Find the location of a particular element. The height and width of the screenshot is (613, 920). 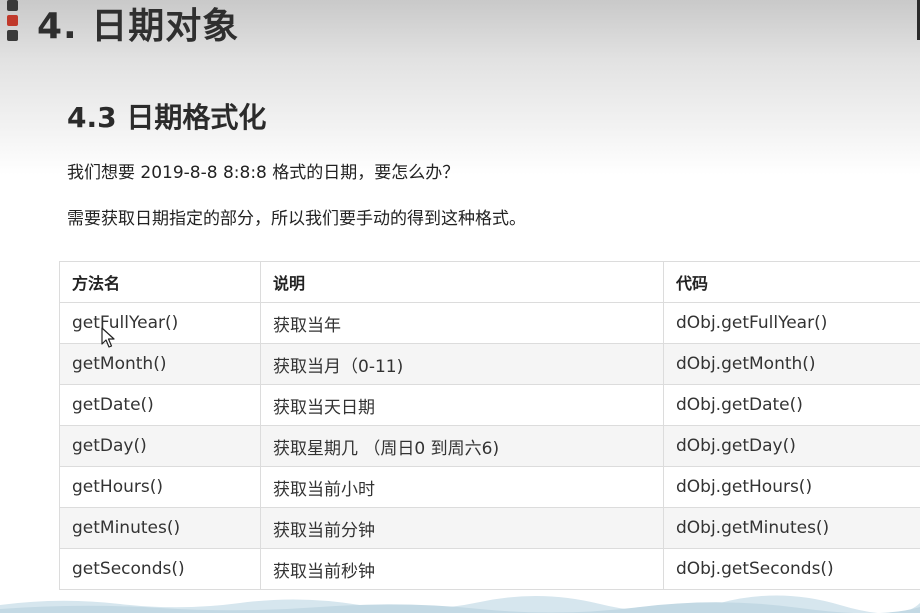

cell-description: 获取当月（0-11) is located at coordinates (462, 364).